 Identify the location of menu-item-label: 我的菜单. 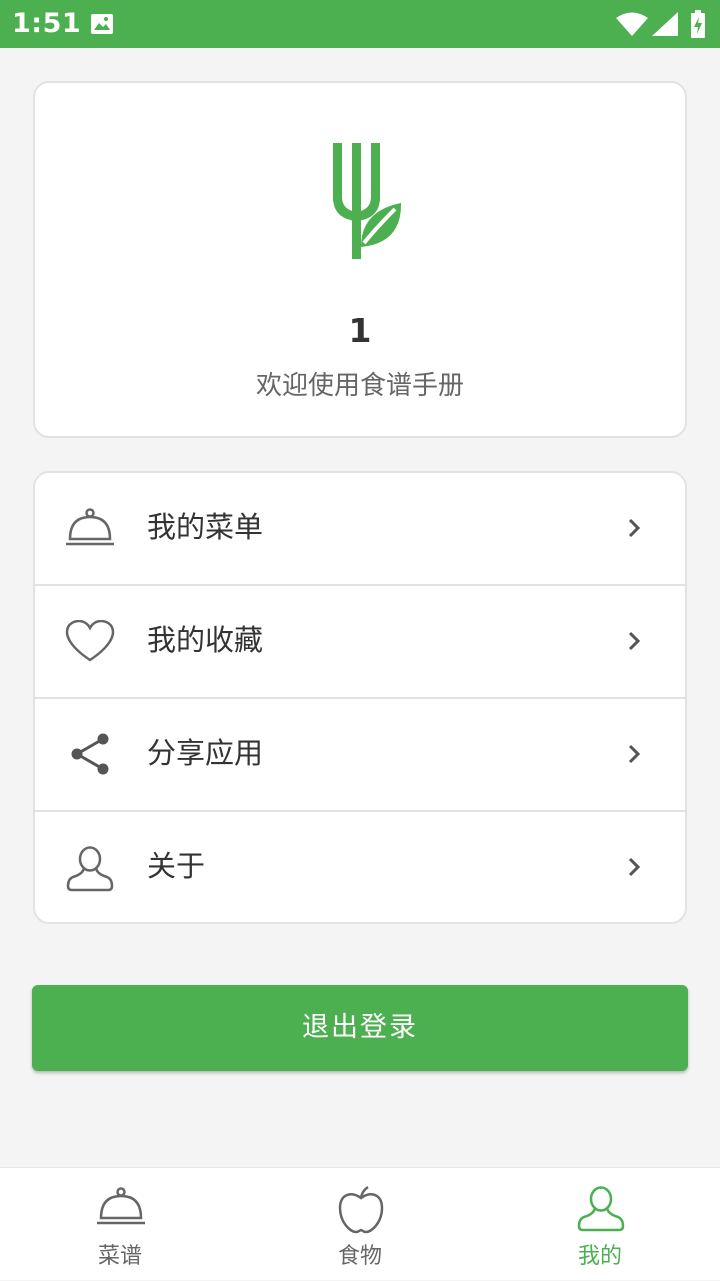
(205, 527).